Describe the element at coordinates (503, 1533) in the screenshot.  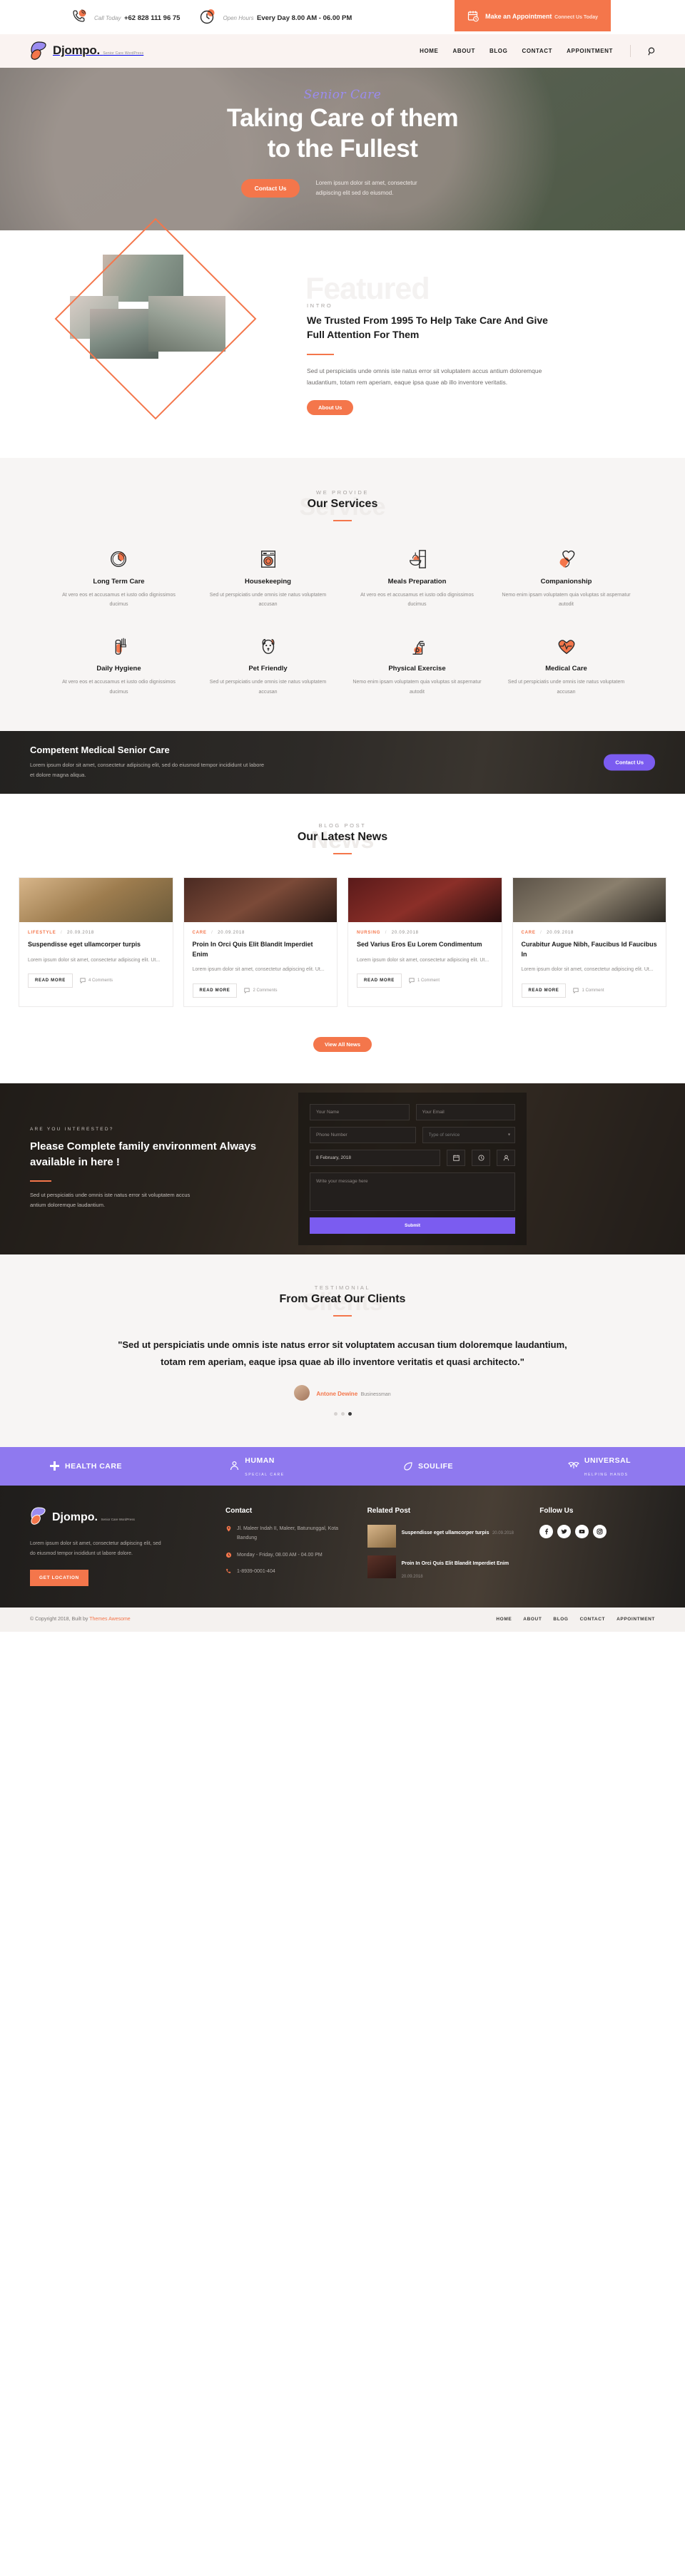
I see `related-post-date: 20.09.2018` at that location.